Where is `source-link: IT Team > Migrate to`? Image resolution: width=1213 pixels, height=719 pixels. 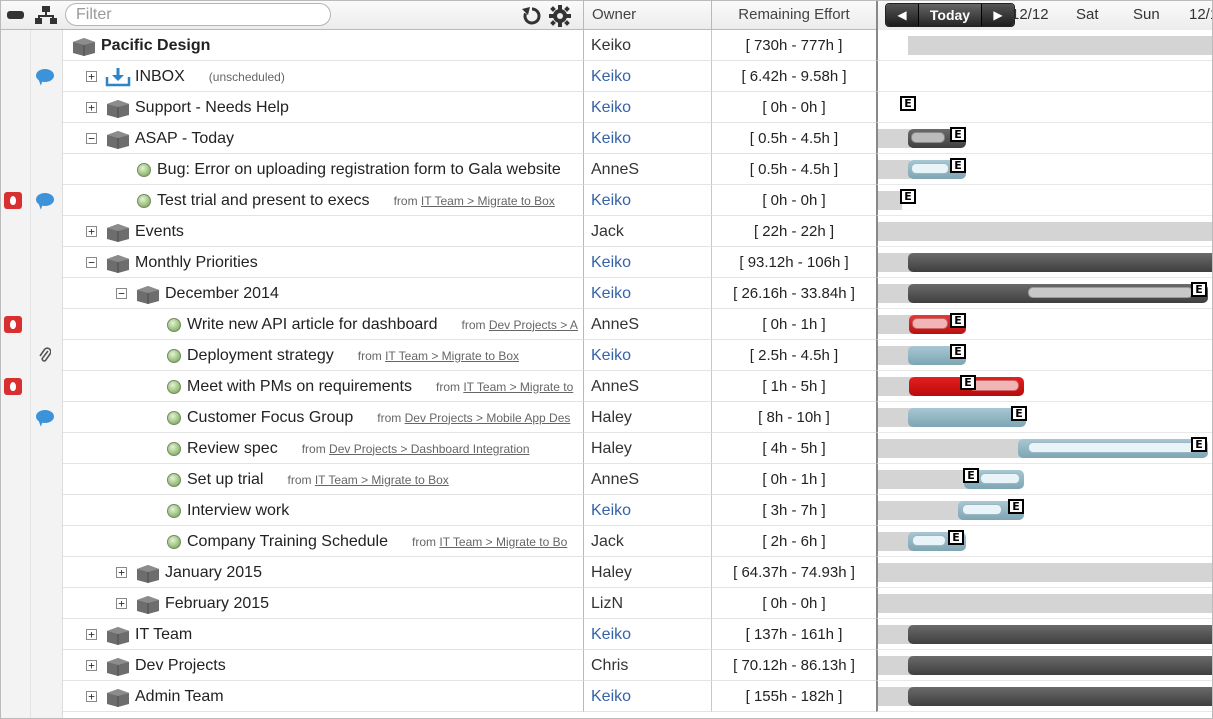 source-link: IT Team > Migrate to is located at coordinates (518, 387).